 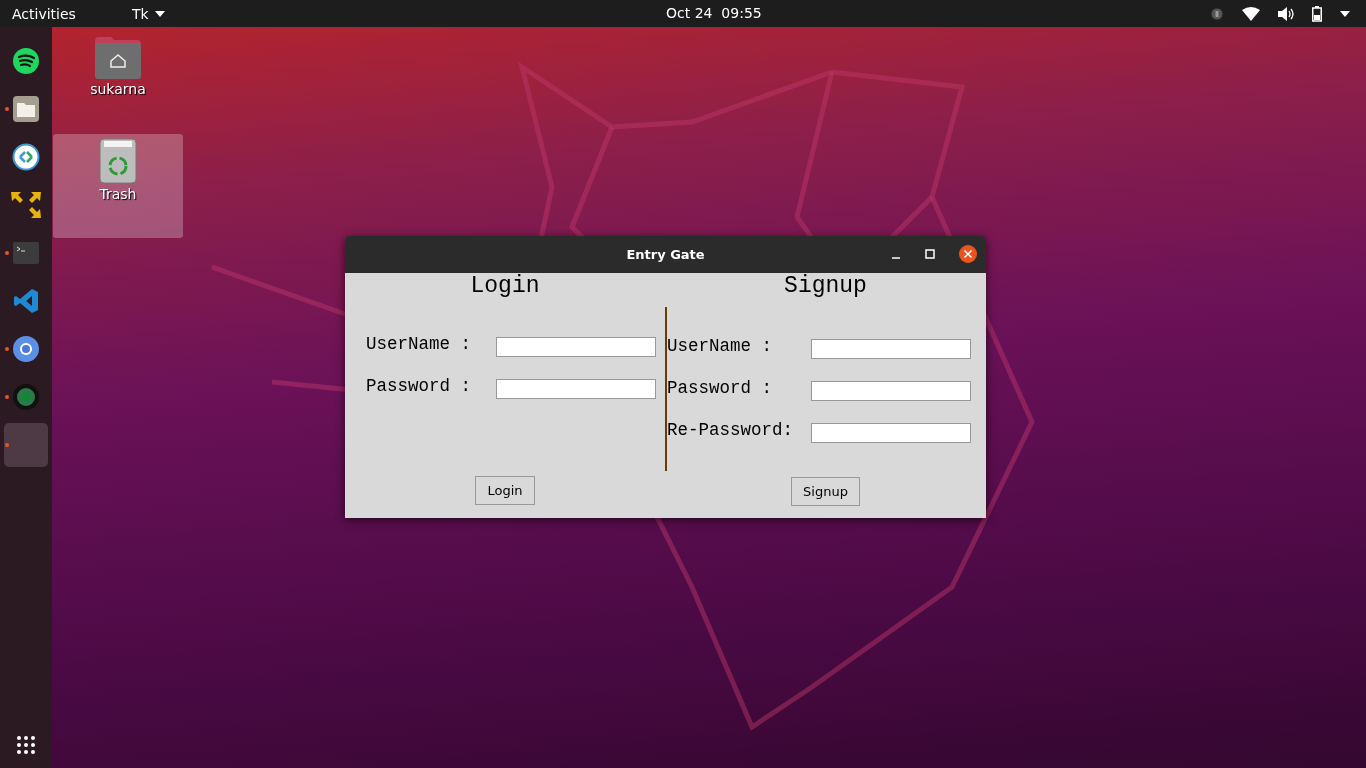 What do you see at coordinates (1251, 13) in the screenshot?
I see `wifi-icon` at bounding box center [1251, 13].